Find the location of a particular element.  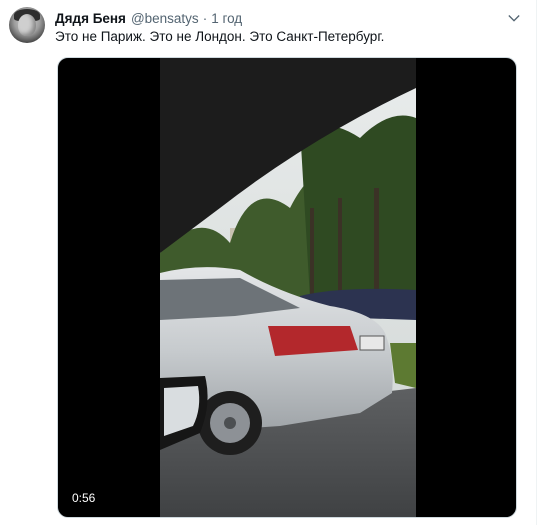

tweet-header: Дядя Беня @bensatys · 1 год is located at coordinates (148, 18).